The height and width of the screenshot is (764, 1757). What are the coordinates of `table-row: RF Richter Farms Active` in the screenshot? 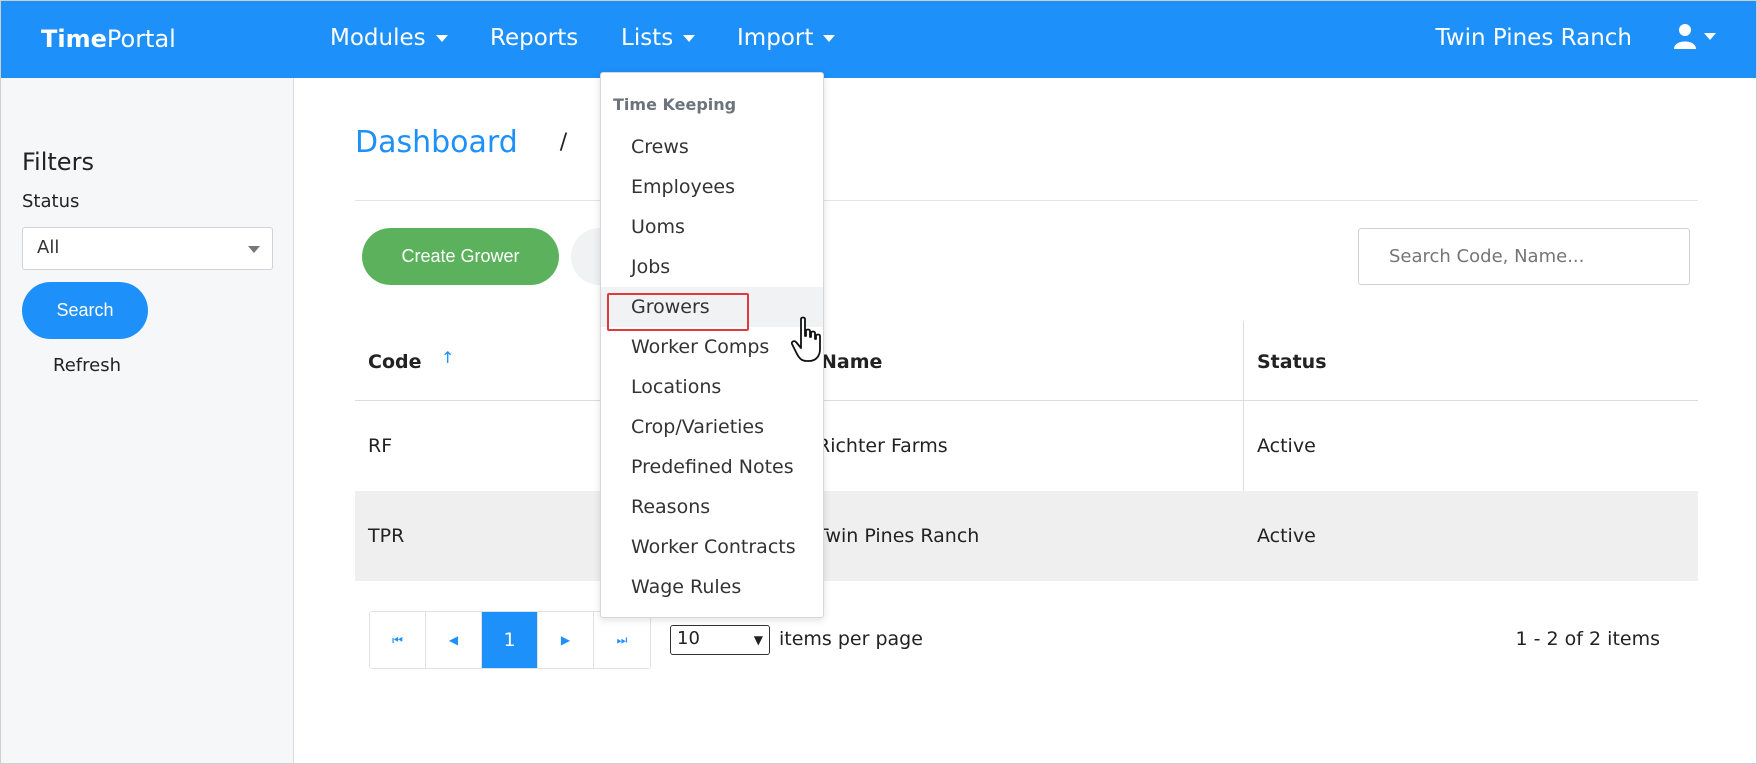 It's located at (1026, 446).